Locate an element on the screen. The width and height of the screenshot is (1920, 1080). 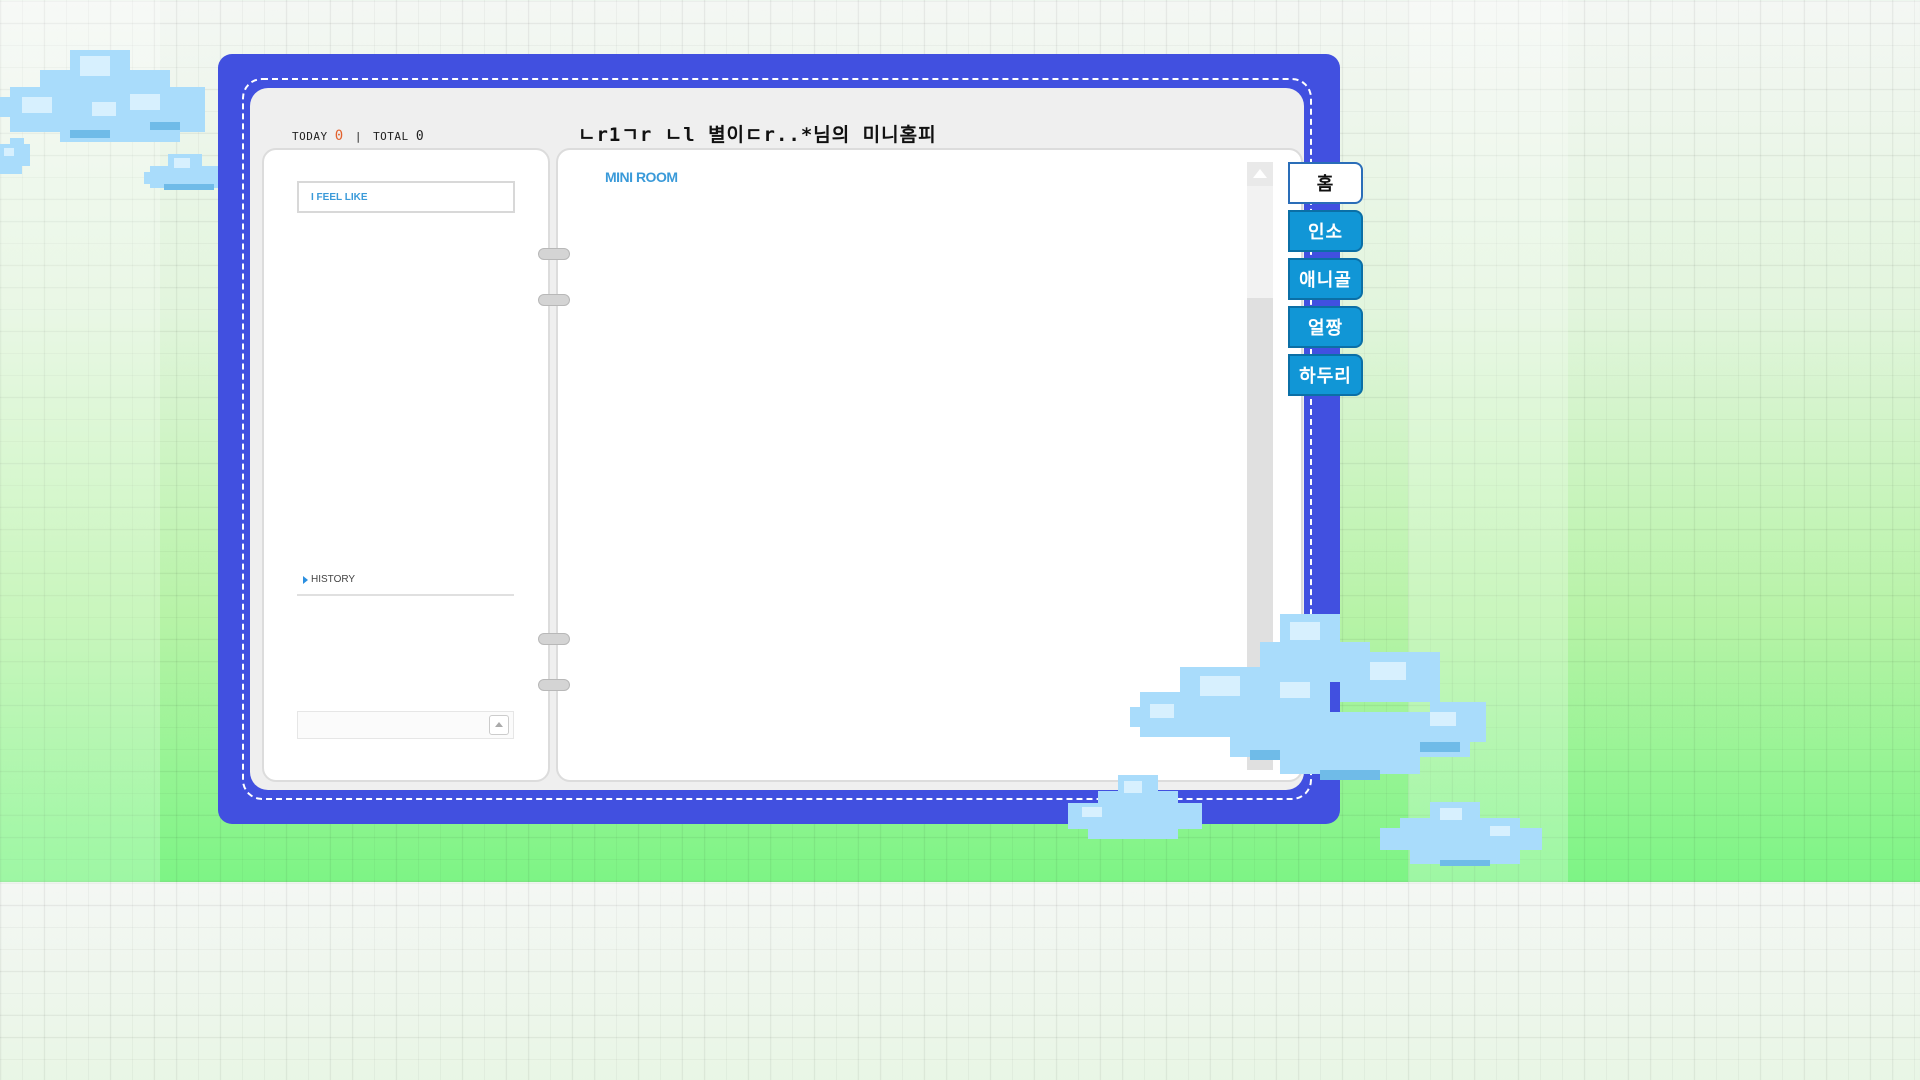
tab-animal: 애니골 is located at coordinates (1325, 279).